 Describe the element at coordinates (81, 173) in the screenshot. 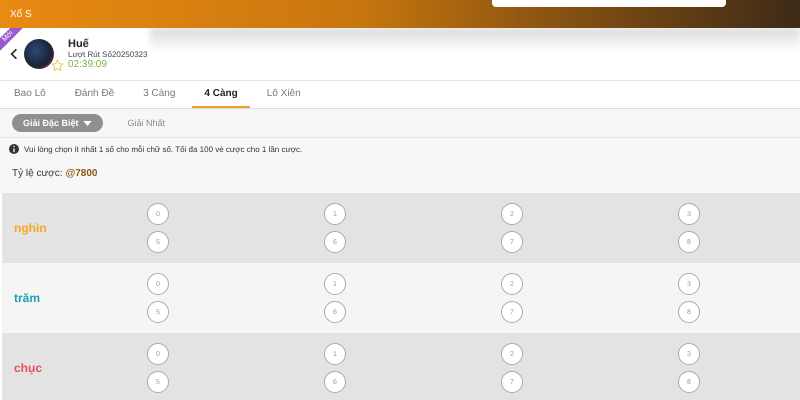

I see `odds-value: @7800` at that location.